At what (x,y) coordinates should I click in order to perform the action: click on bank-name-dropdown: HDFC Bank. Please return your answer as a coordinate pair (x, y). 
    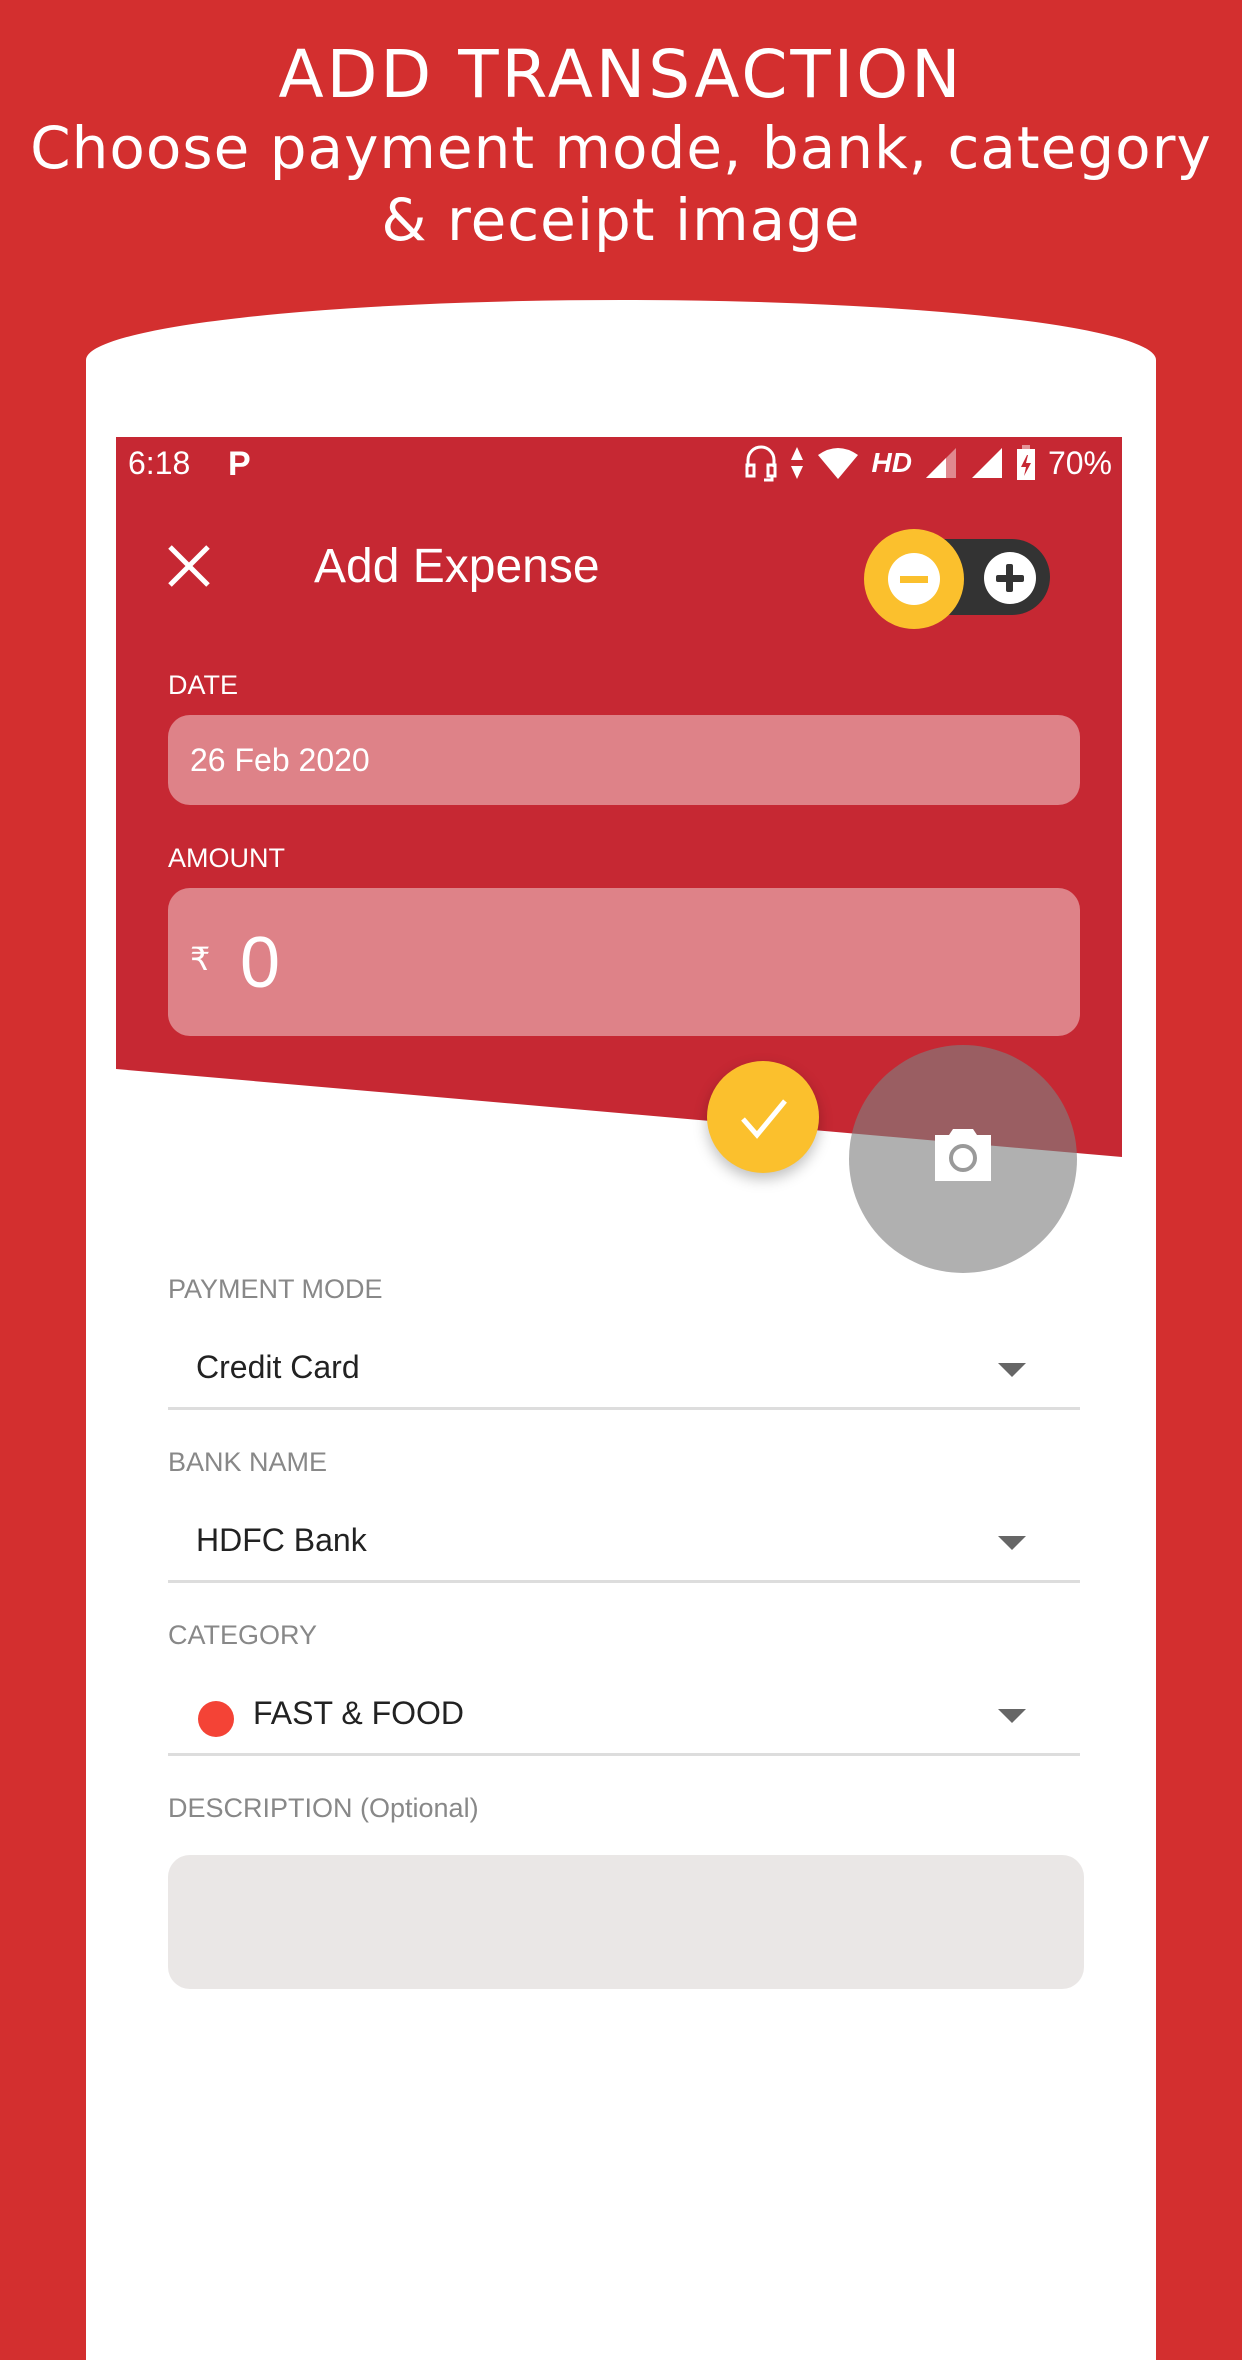
    Looking at the image, I should click on (624, 1544).